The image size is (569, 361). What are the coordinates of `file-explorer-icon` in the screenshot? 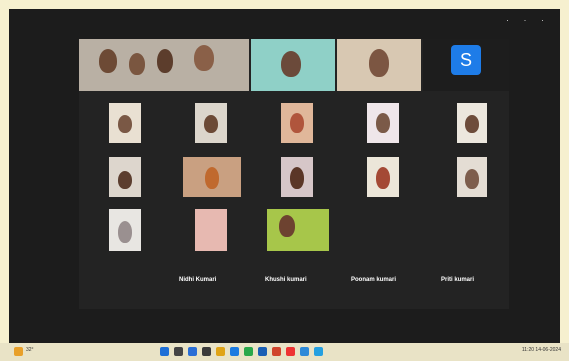 It's located at (220, 351).